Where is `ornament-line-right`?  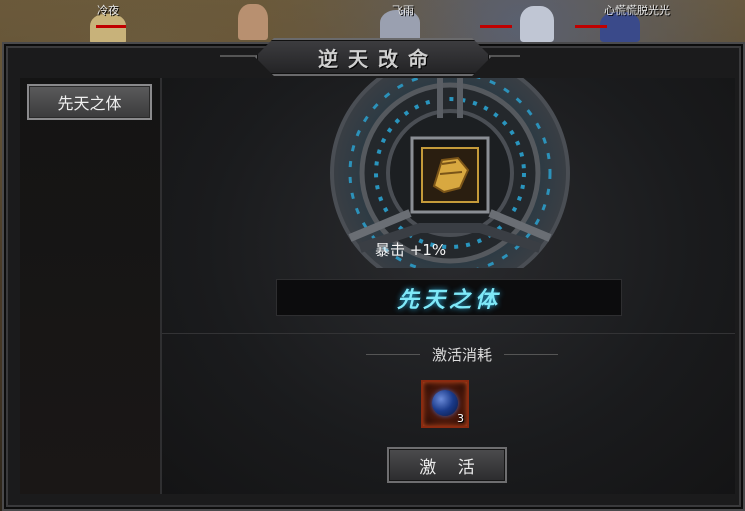 ornament-line-right is located at coordinates (531, 354).